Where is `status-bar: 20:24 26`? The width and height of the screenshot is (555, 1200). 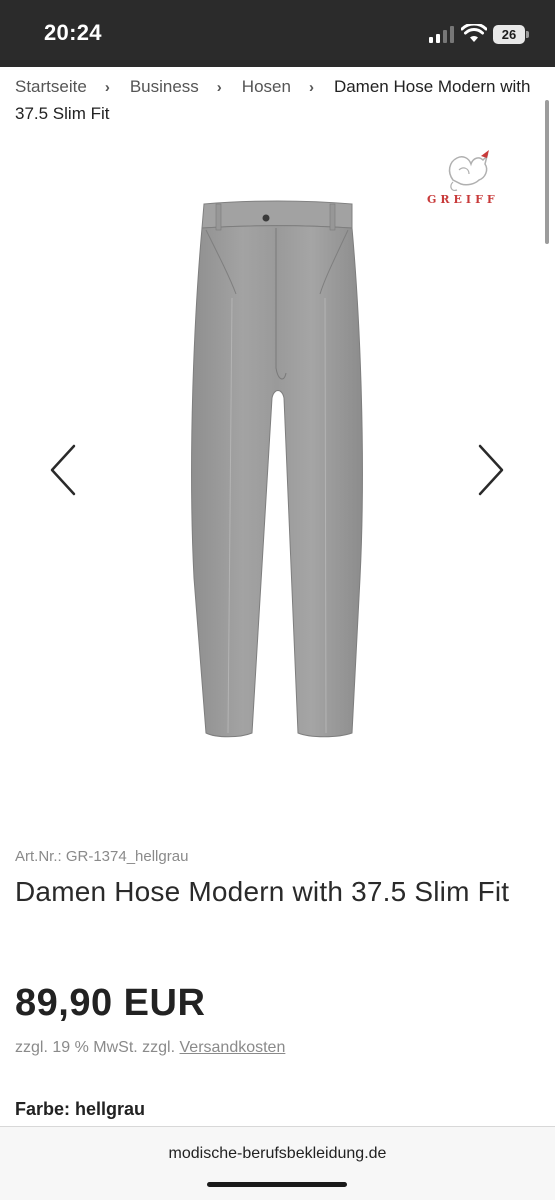 status-bar: 20:24 26 is located at coordinates (277, 33).